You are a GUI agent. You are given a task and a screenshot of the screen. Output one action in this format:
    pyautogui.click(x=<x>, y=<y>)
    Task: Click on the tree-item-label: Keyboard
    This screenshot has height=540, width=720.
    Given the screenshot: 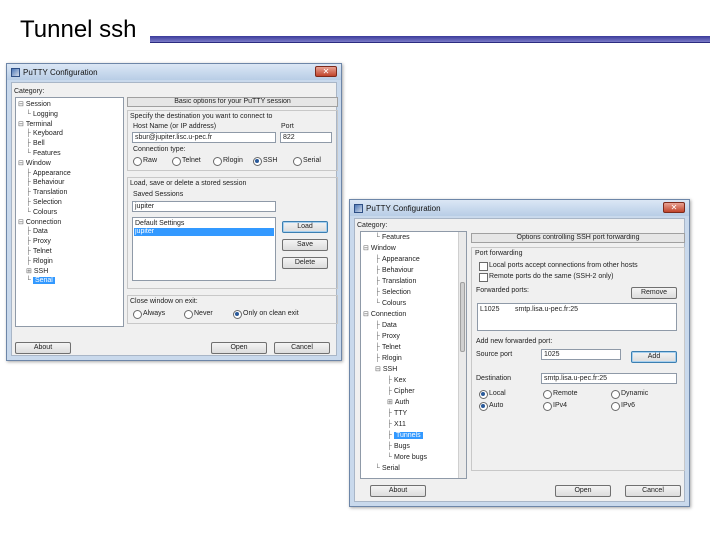 What is the action you would take?
    pyautogui.click(x=47, y=134)
    